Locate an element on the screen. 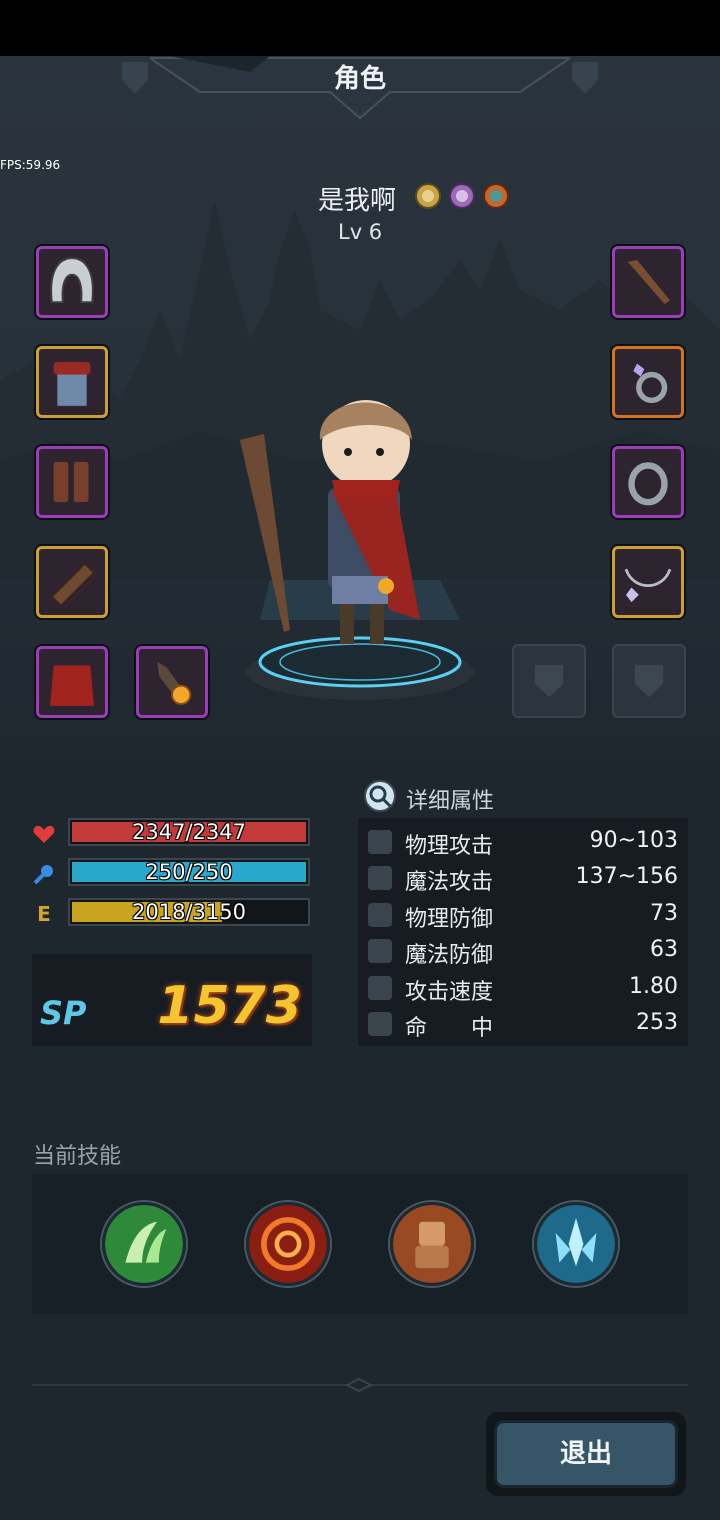 The image size is (720, 1520). ice-crystal-skill-icon is located at coordinates (576, 1244).